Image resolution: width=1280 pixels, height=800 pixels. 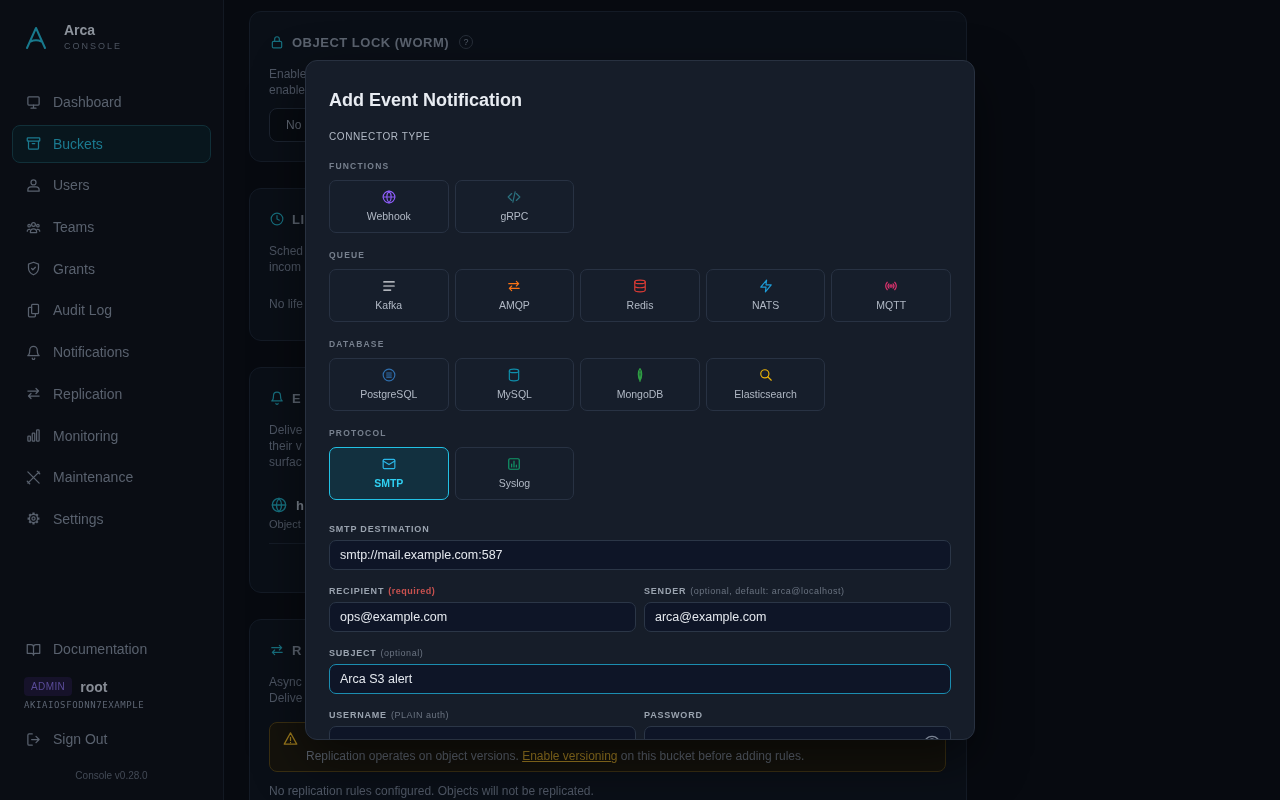 I want to click on documents-icon, so click(x=33, y=310).